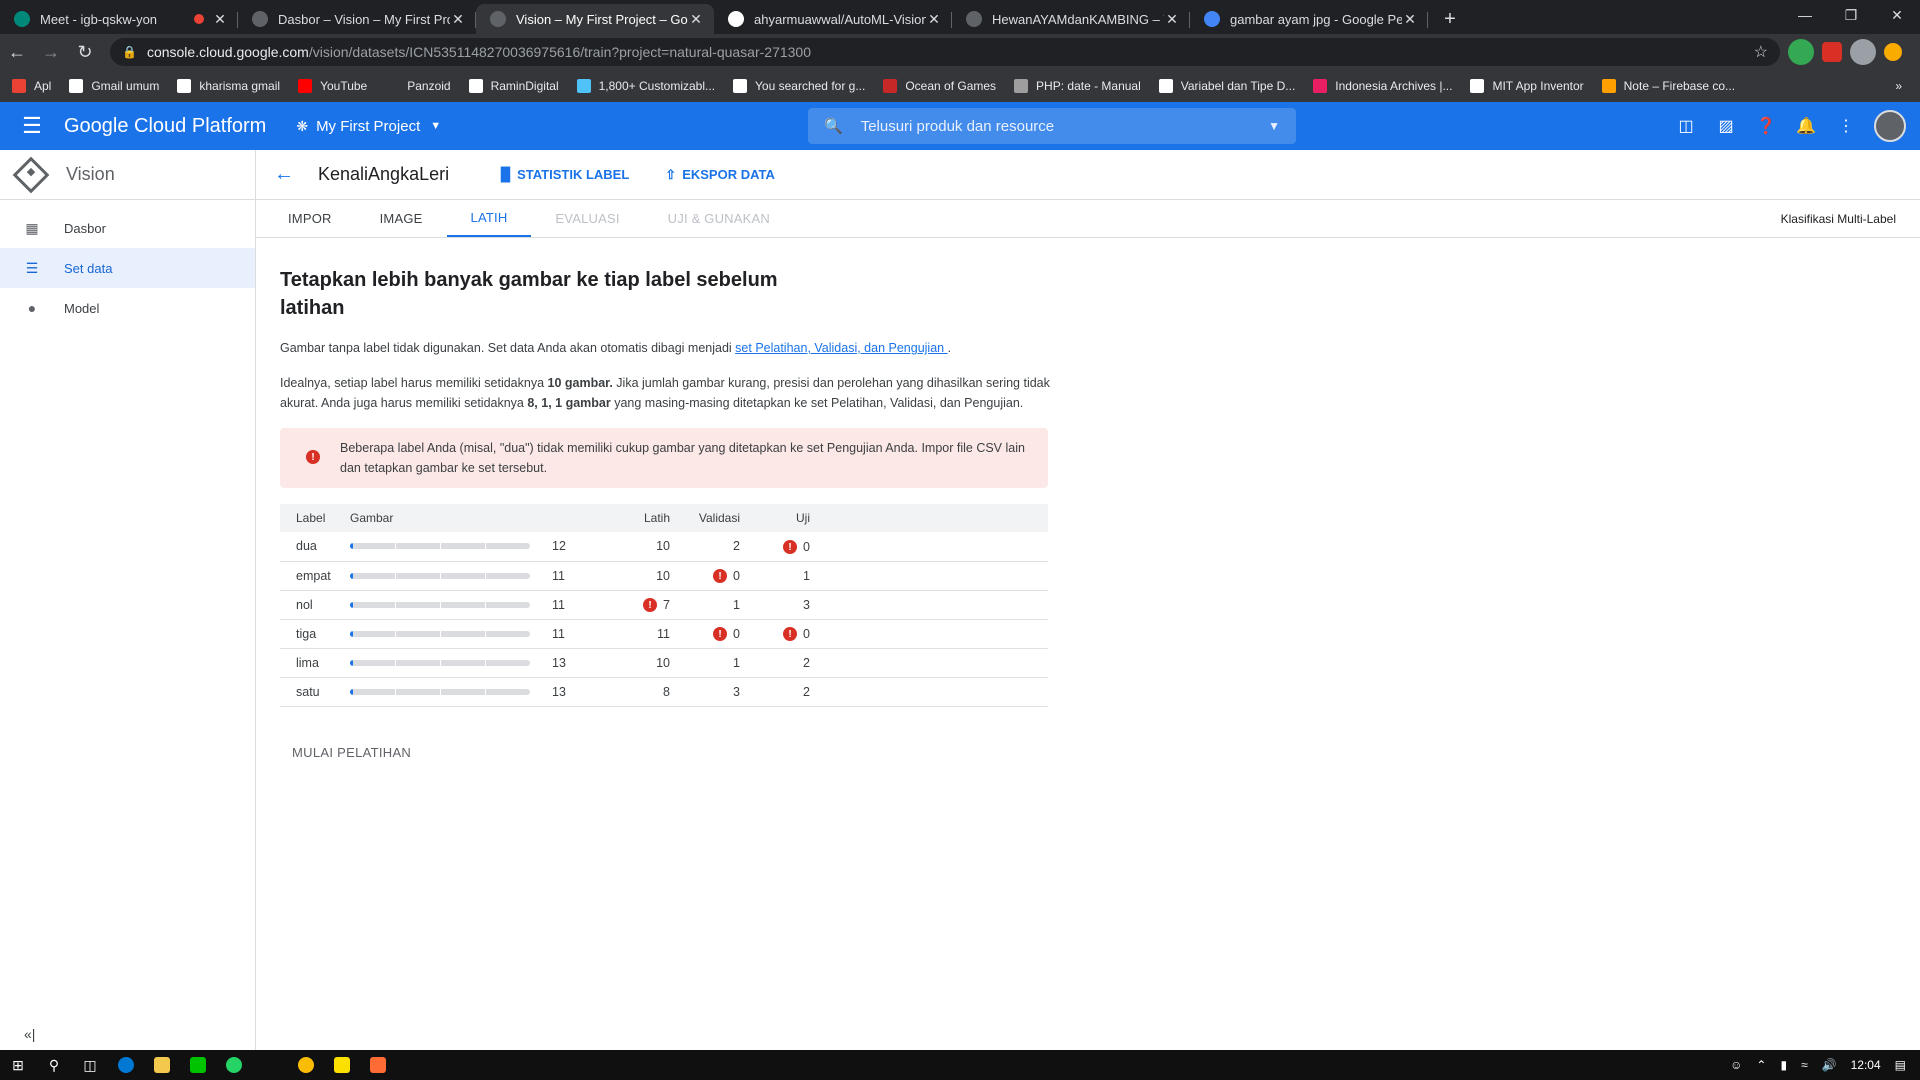 This screenshot has width=1920, height=1080. I want to click on clock: 12:04, so click(1866, 1065).